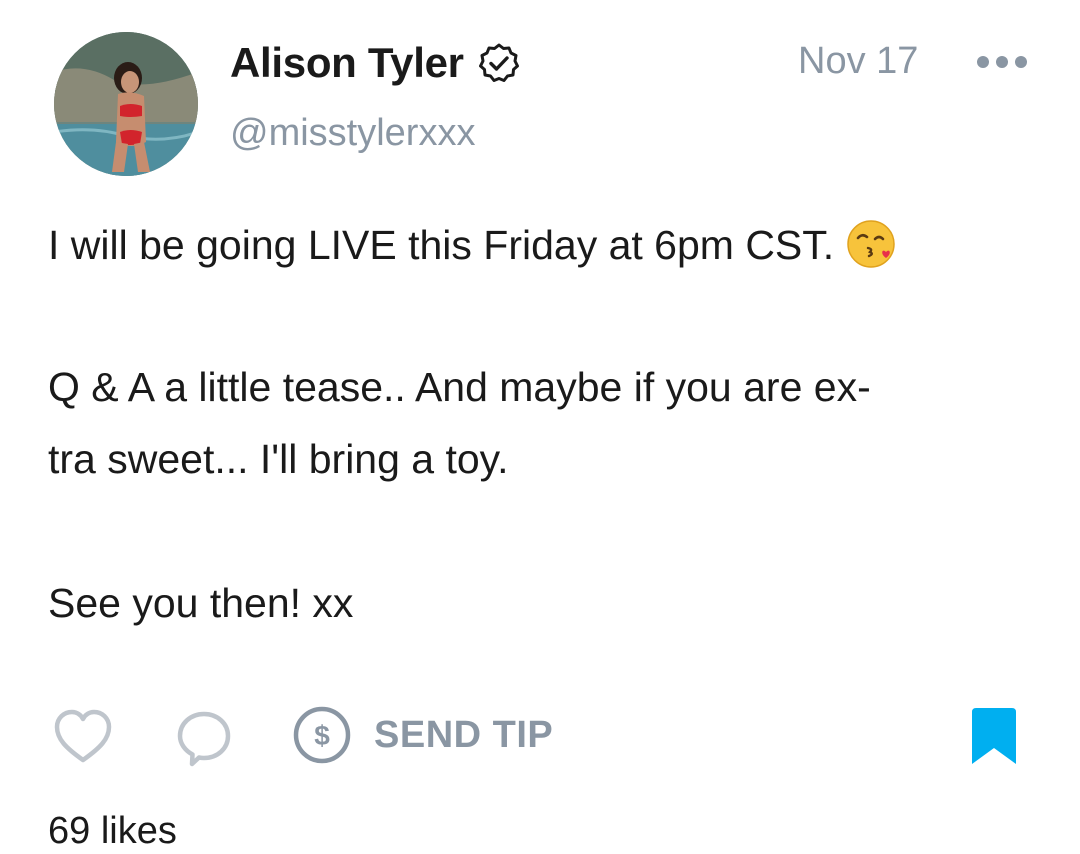 The height and width of the screenshot is (854, 1080). Describe the element at coordinates (204, 738) in the screenshot. I see `comment-icon` at that location.